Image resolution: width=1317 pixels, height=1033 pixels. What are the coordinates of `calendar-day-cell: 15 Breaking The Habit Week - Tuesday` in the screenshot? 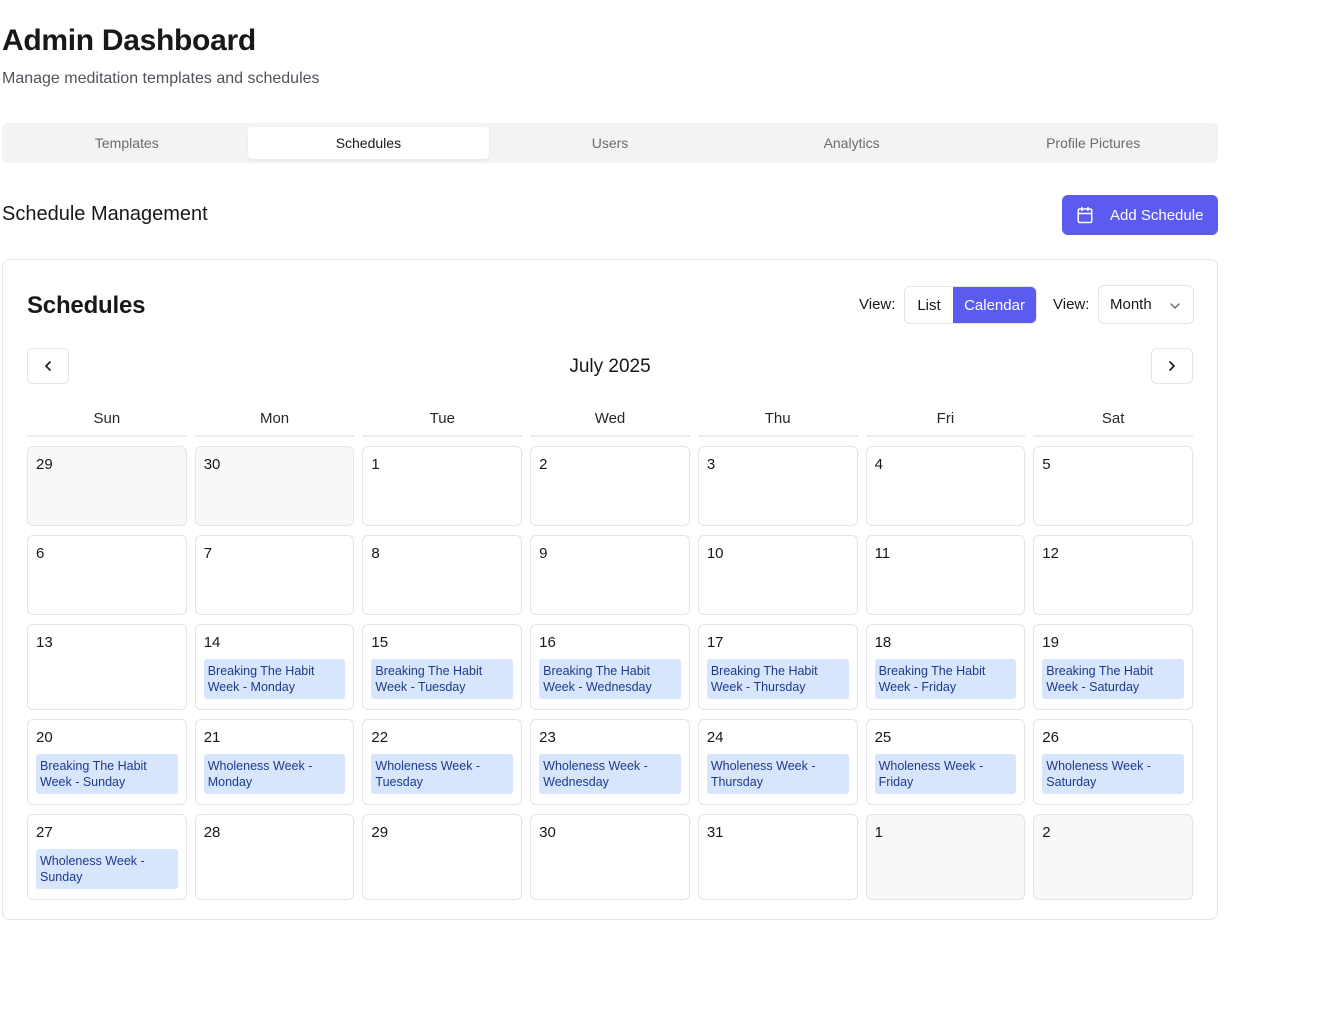 It's located at (442, 667).